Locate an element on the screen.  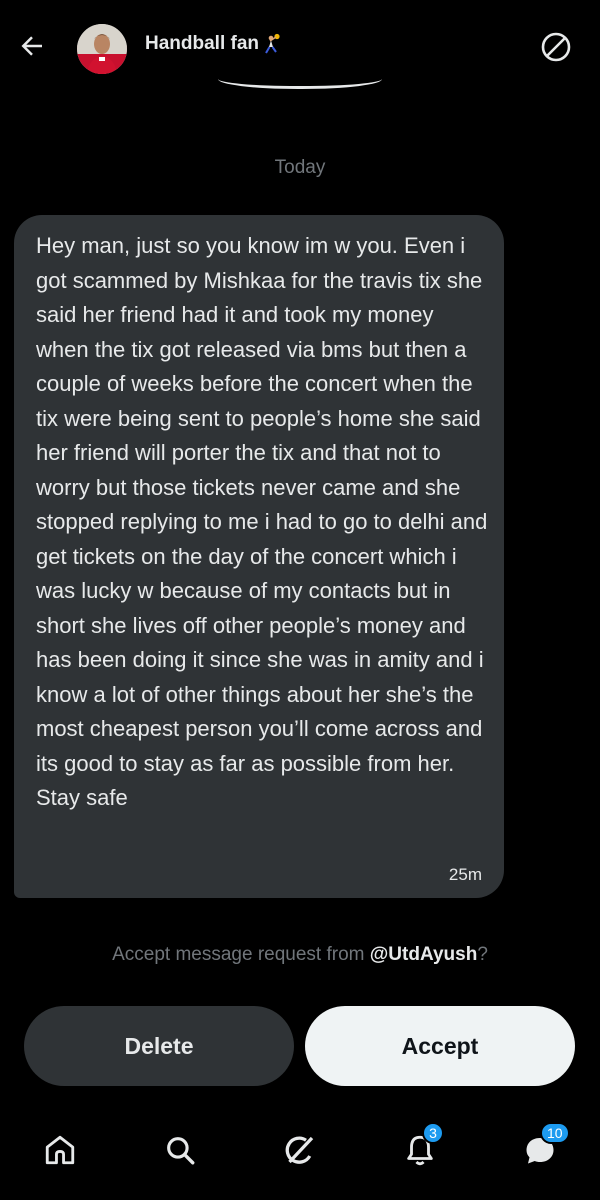
notifications-badge: 3 is located at coordinates (433, 1133).